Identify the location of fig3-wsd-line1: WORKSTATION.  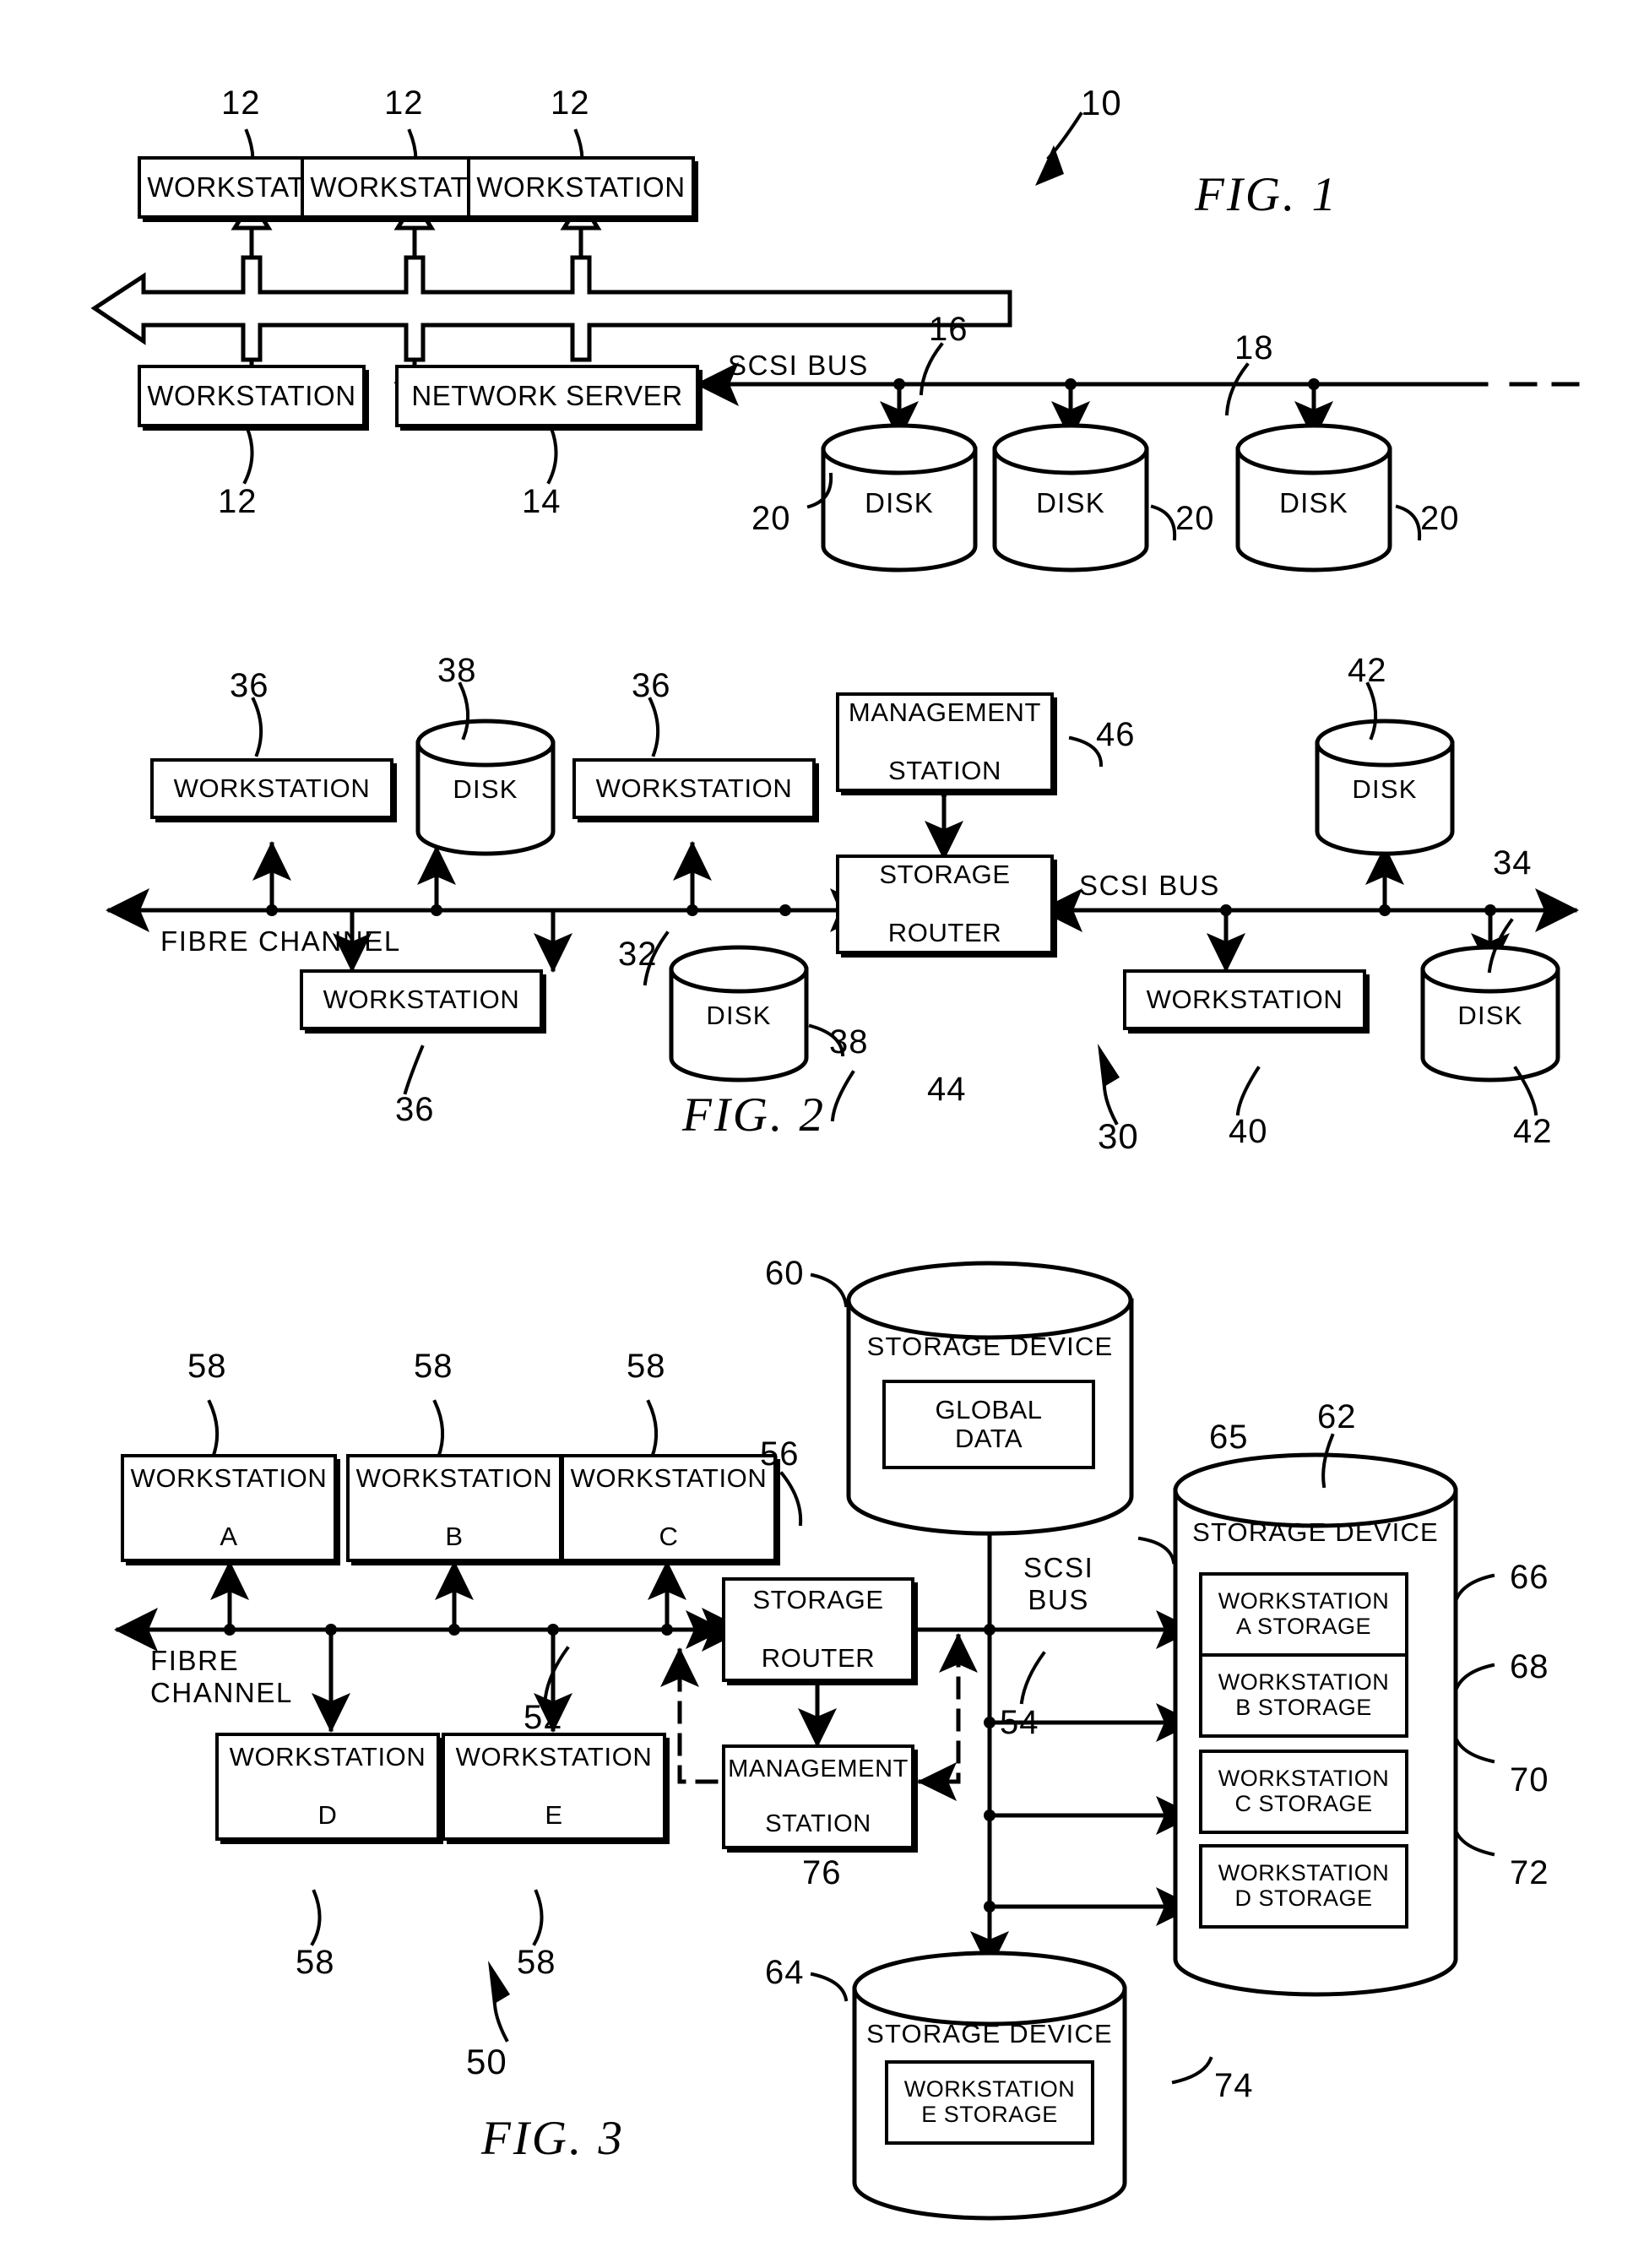
(327, 1756).